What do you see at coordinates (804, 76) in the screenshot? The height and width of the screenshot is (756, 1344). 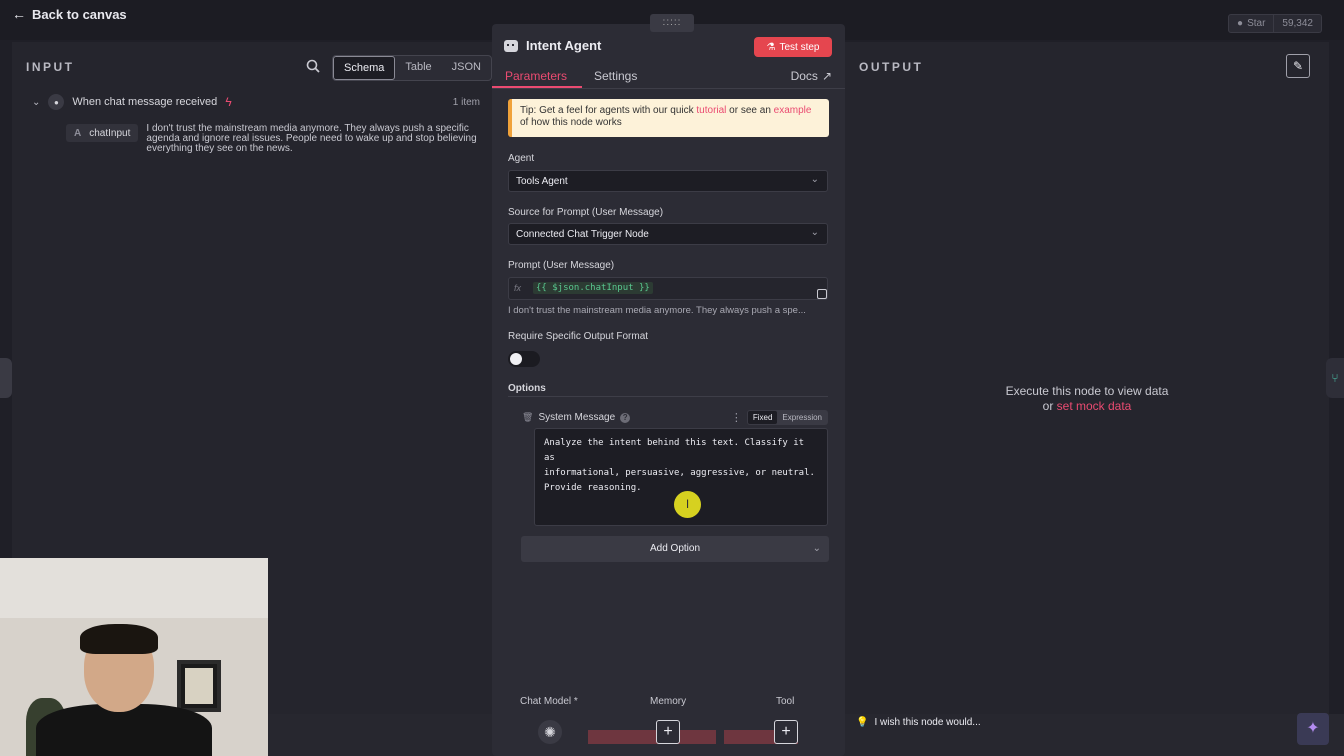 I see `docs-label: Docs` at bounding box center [804, 76].